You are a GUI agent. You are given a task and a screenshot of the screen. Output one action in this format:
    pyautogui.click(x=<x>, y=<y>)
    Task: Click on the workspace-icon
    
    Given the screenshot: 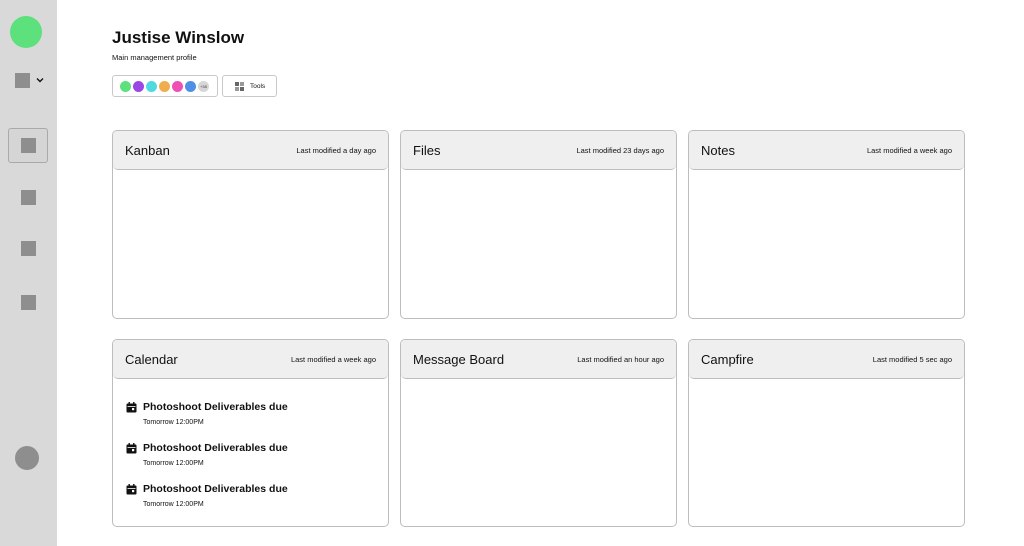 What is the action you would take?
    pyautogui.click(x=22, y=80)
    